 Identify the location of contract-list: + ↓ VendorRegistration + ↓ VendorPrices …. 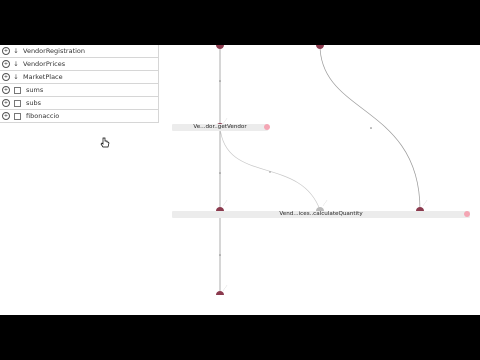
(79, 84).